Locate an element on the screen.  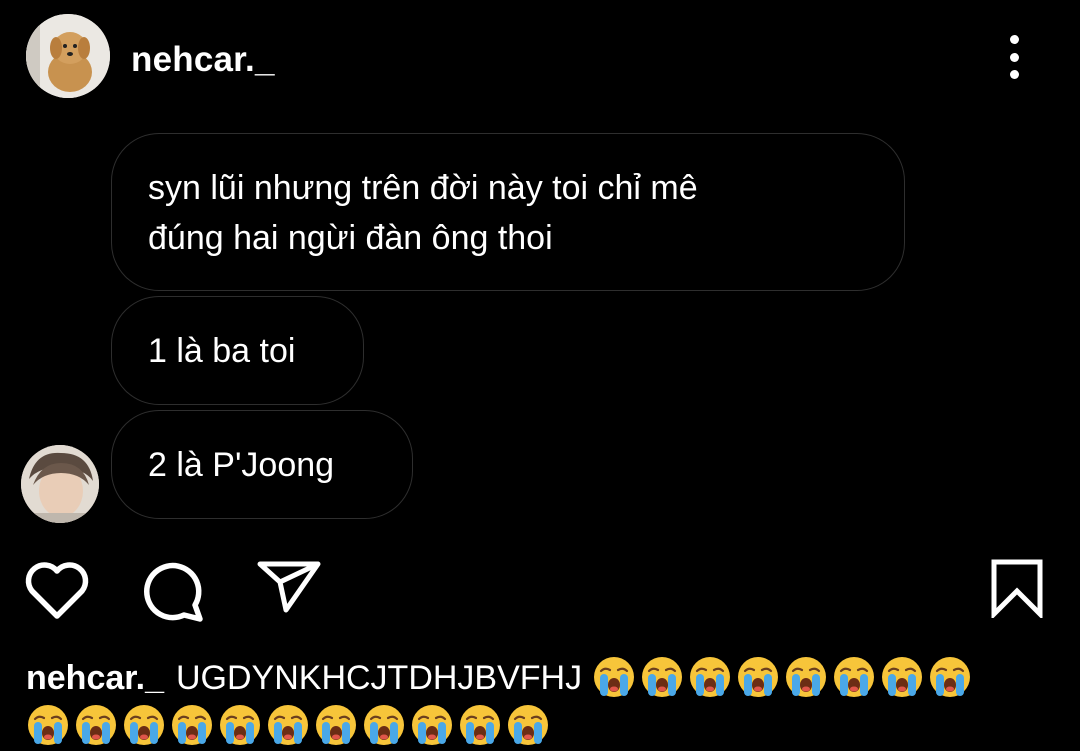
caption-username: nehcar._ is located at coordinates (95, 678).